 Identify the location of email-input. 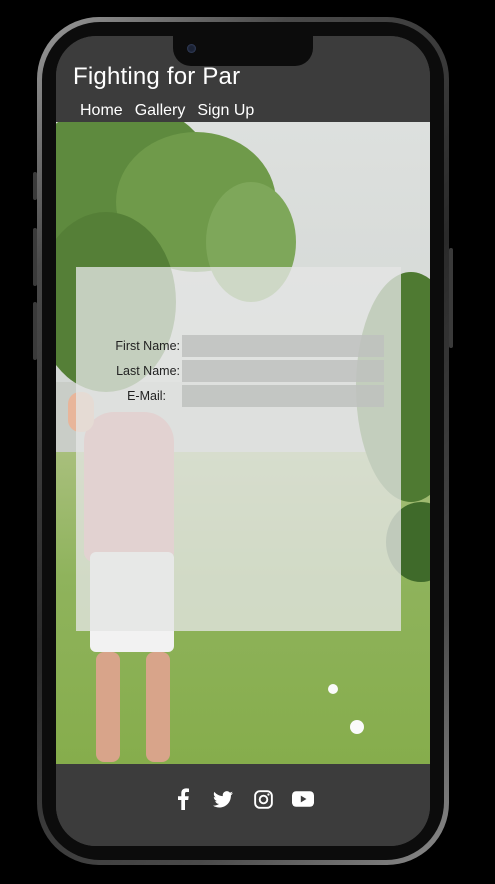
(283, 396).